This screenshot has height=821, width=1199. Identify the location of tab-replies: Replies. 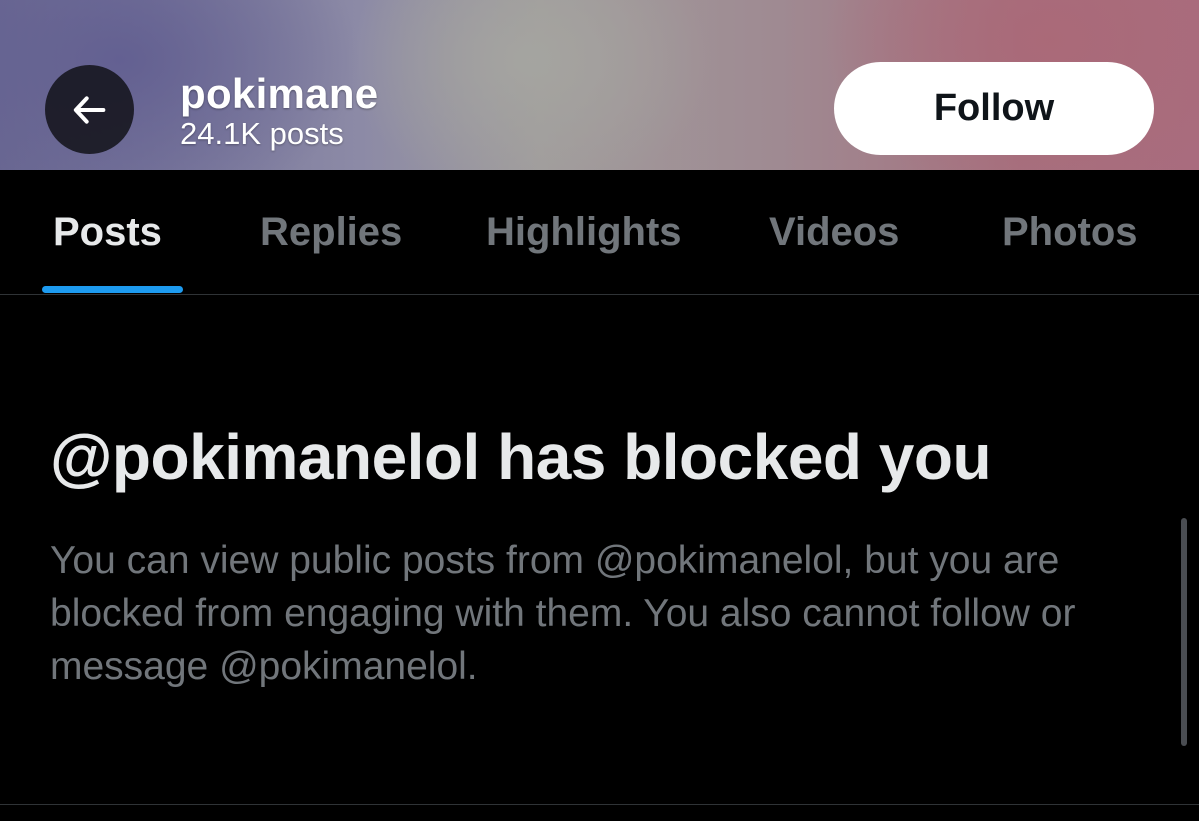
(331, 232).